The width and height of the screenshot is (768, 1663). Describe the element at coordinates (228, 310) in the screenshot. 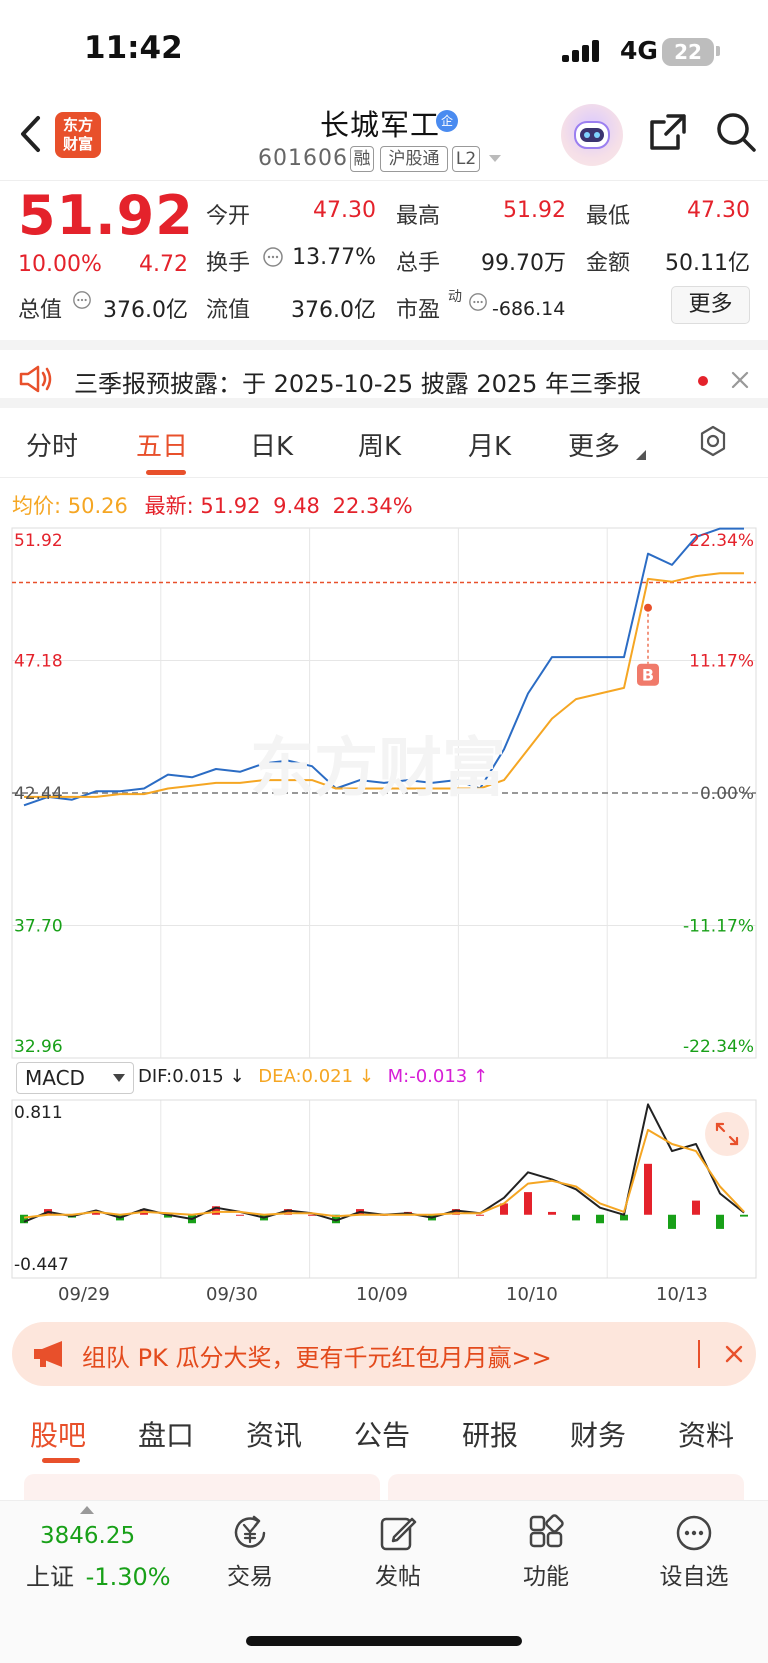

I see `float-label: 流值` at that location.